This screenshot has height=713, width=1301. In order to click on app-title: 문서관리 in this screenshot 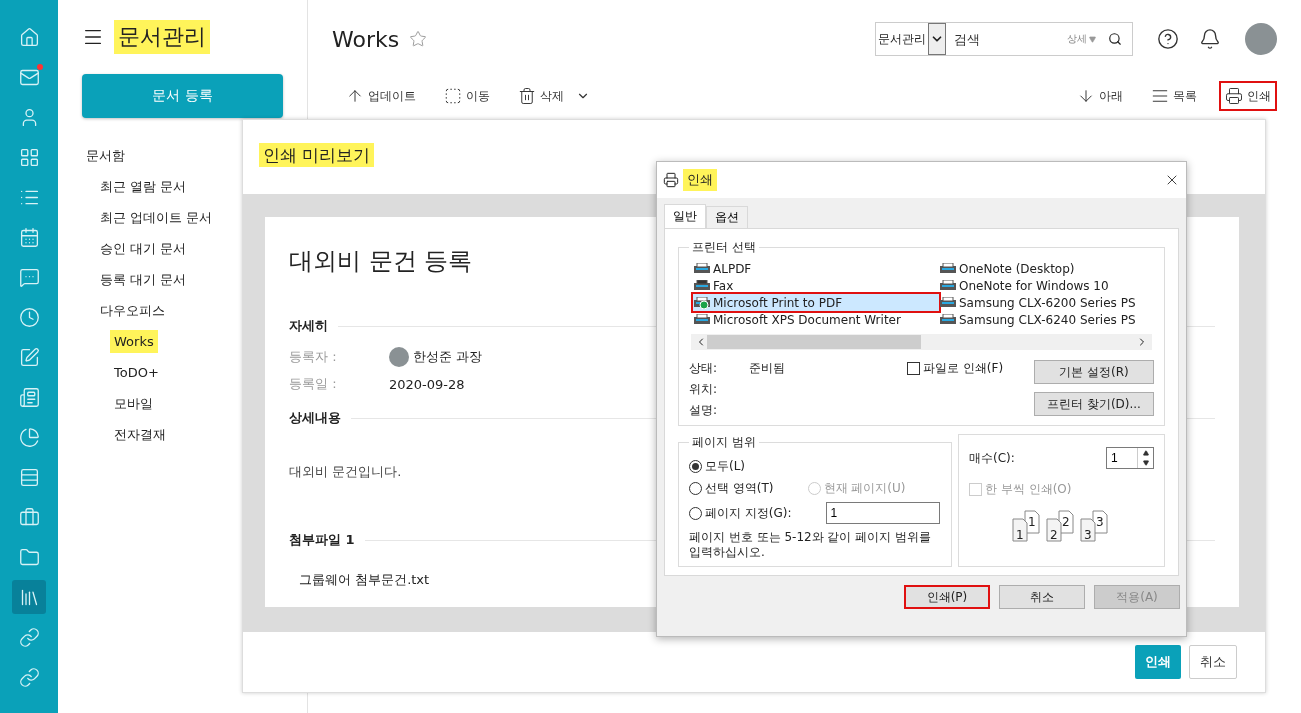, I will do `click(162, 37)`.